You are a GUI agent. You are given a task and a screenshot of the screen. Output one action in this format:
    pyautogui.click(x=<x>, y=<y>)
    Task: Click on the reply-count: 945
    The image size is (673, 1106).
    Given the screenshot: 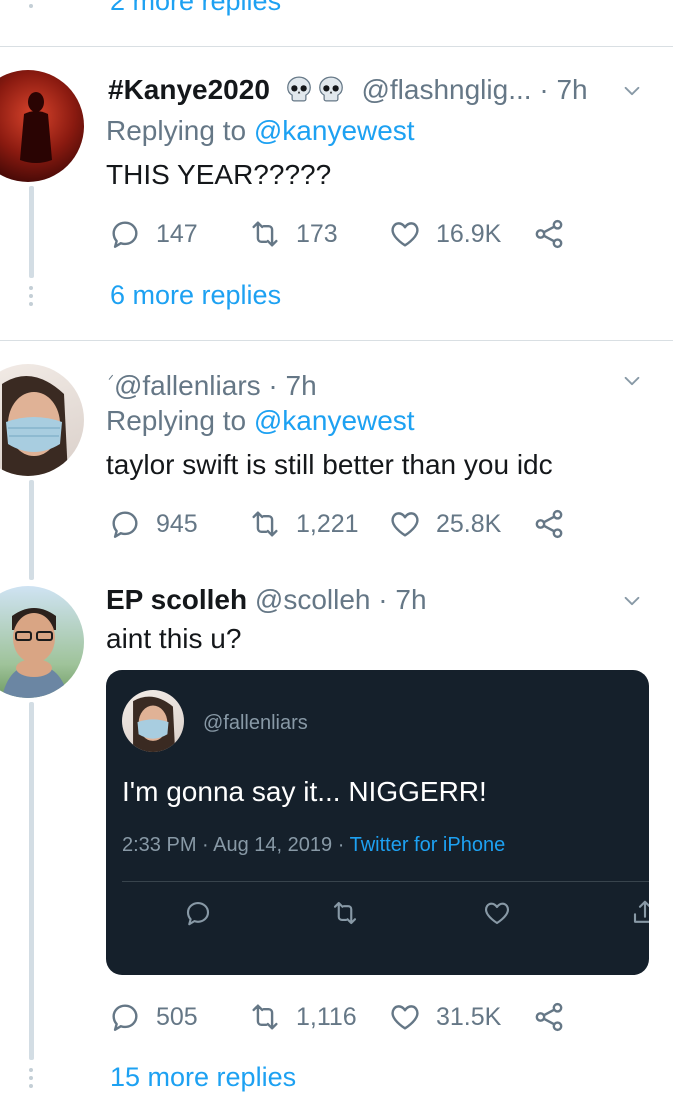 What is the action you would take?
    pyautogui.click(x=177, y=523)
    